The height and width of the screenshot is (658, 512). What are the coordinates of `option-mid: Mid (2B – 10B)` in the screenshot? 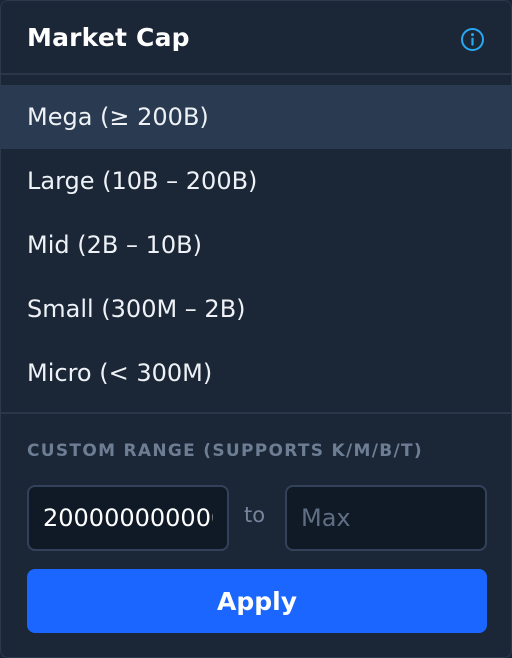 It's located at (256, 245).